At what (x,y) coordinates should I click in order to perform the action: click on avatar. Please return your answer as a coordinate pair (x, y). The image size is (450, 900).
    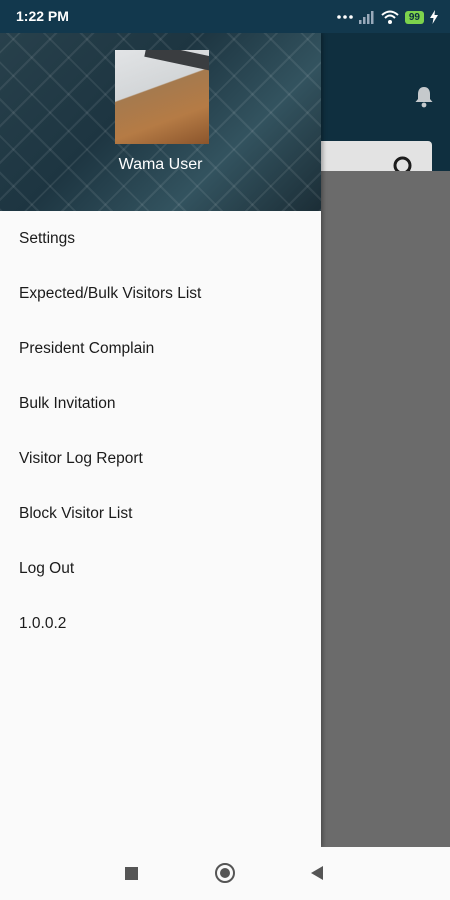
    Looking at the image, I should click on (162, 97).